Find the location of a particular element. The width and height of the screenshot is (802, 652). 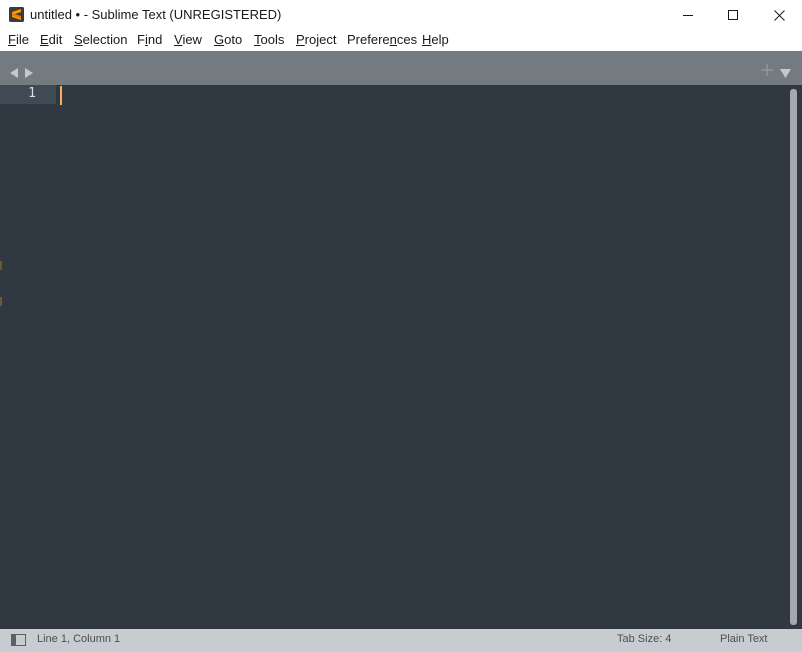

triangle-down-icon is located at coordinates (785, 73).